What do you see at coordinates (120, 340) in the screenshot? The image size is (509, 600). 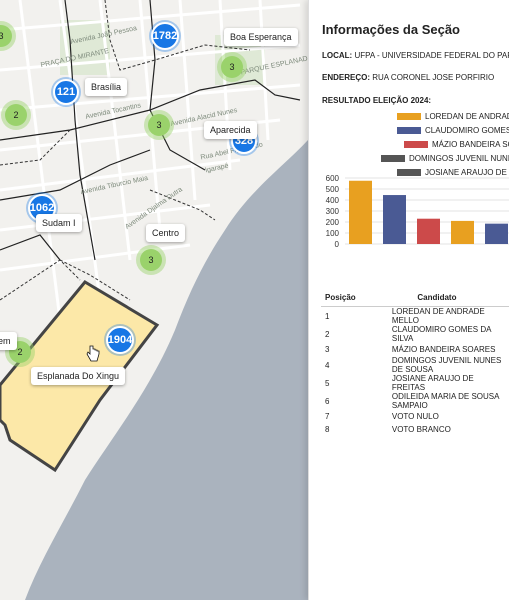 I see `cluster-marker-1904: 1904` at bounding box center [120, 340].